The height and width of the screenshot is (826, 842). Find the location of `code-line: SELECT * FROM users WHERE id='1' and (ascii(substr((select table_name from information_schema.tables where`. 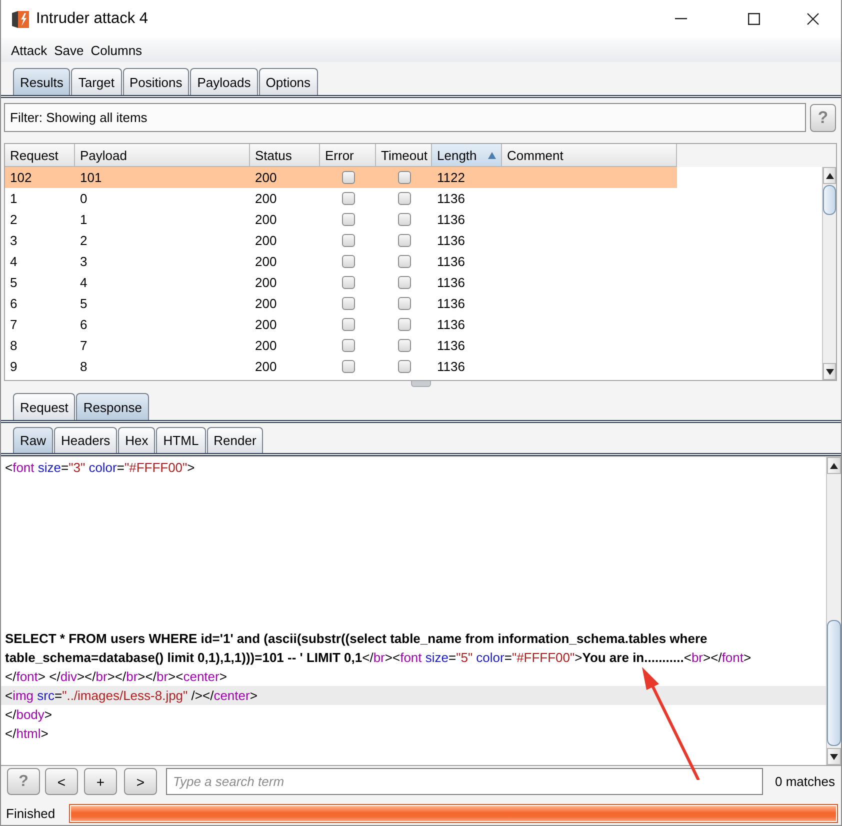

code-line: SELECT * FROM users WHERE id='1' and (ascii(substr((select table_name from information_schema.tables where is located at coordinates (356, 639).